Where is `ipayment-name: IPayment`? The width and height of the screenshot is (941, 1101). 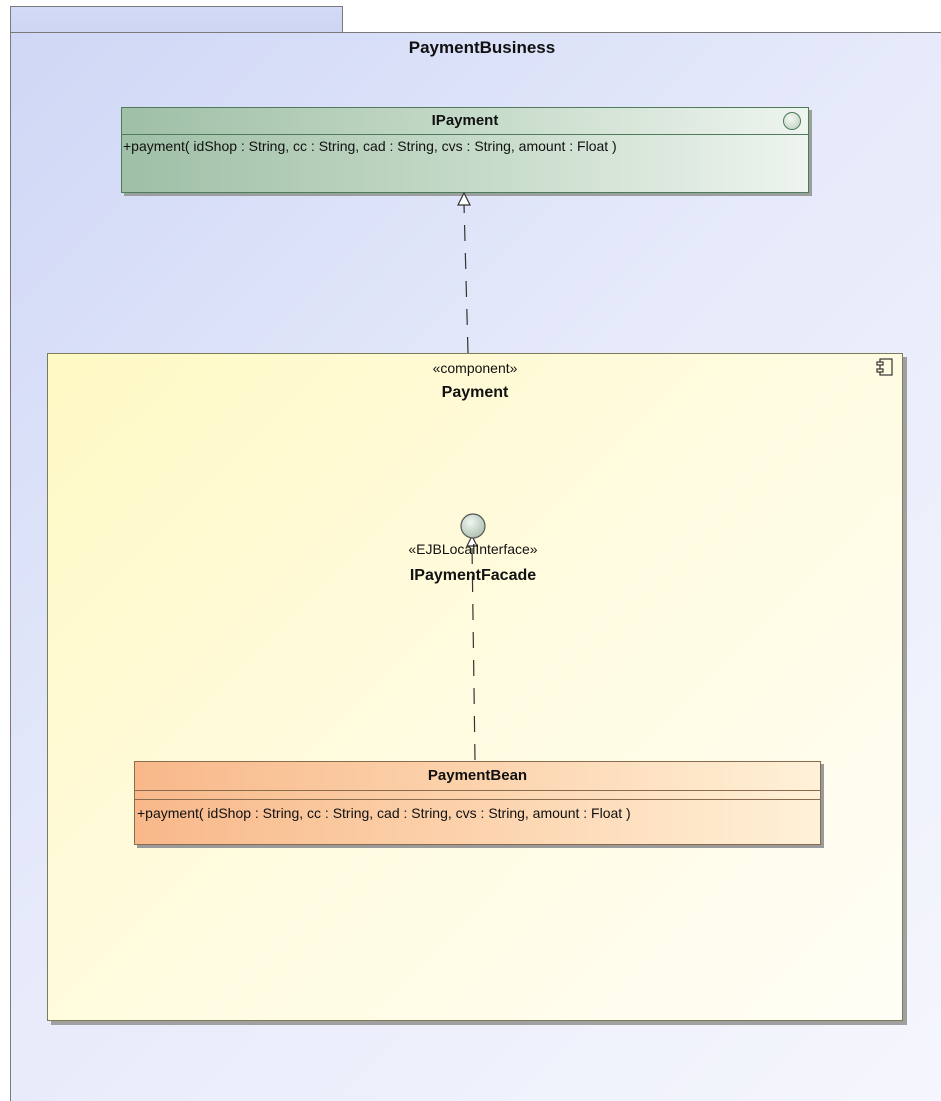 ipayment-name: IPayment is located at coordinates (465, 120).